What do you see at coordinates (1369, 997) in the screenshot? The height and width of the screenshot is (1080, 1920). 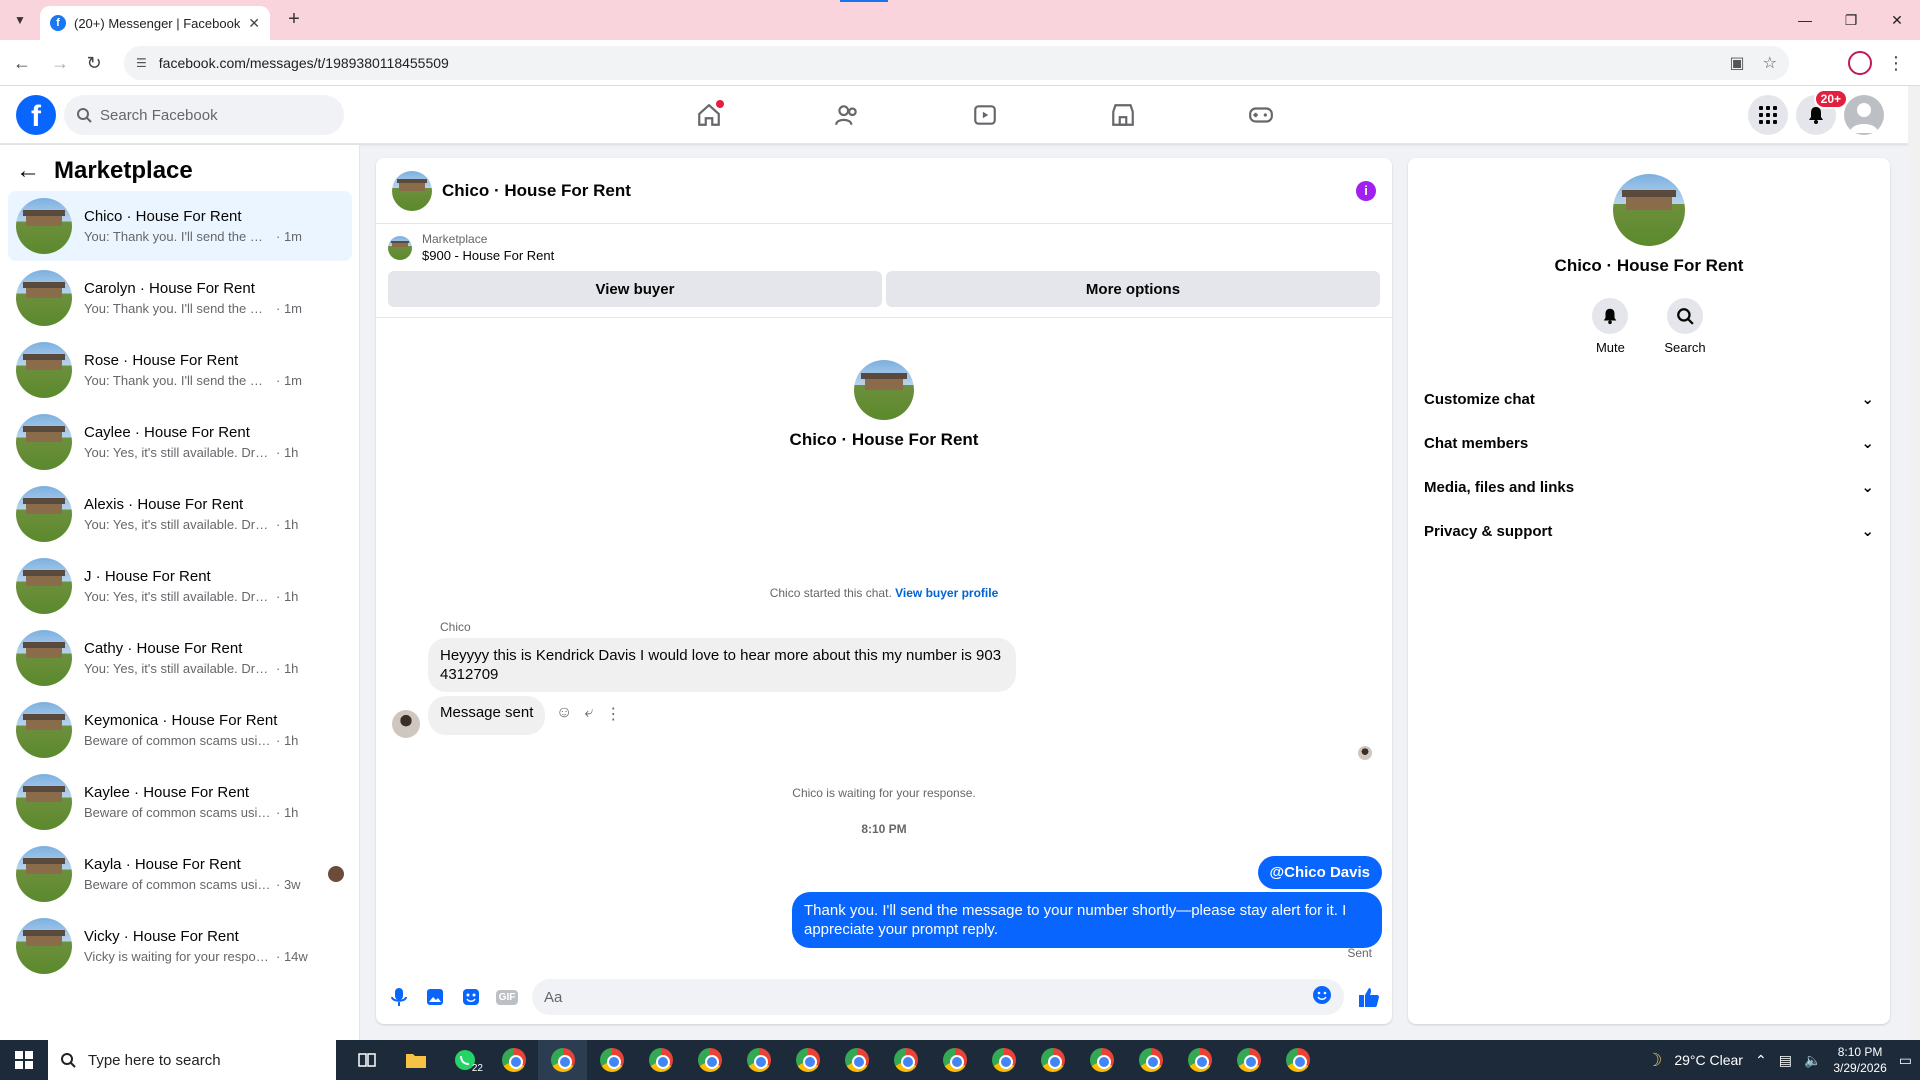 I see `thumbs-up-icon` at bounding box center [1369, 997].